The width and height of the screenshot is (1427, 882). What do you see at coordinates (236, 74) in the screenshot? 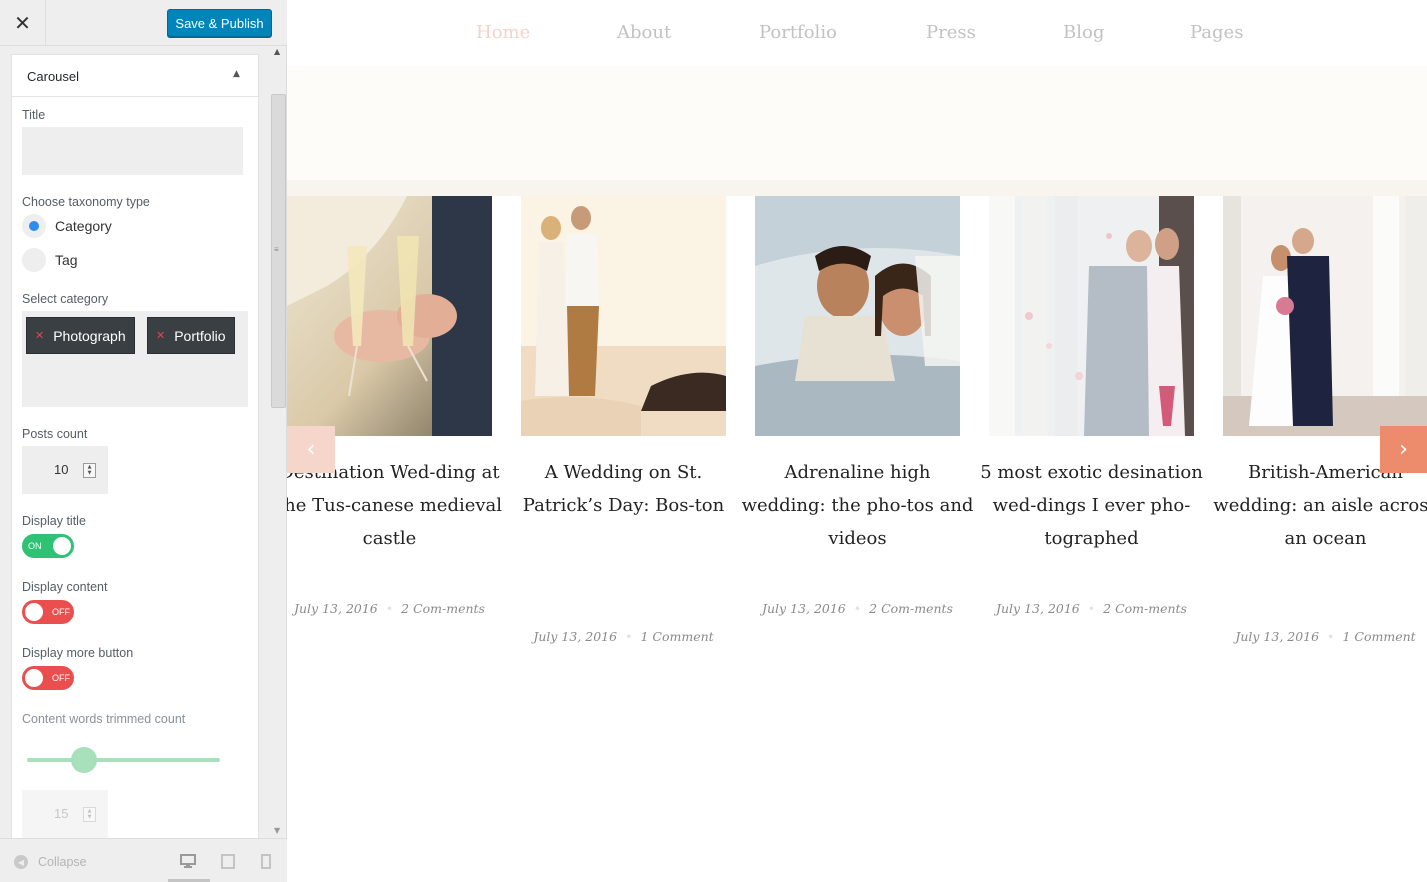
I see `caret-up-icon: ▲` at bounding box center [236, 74].